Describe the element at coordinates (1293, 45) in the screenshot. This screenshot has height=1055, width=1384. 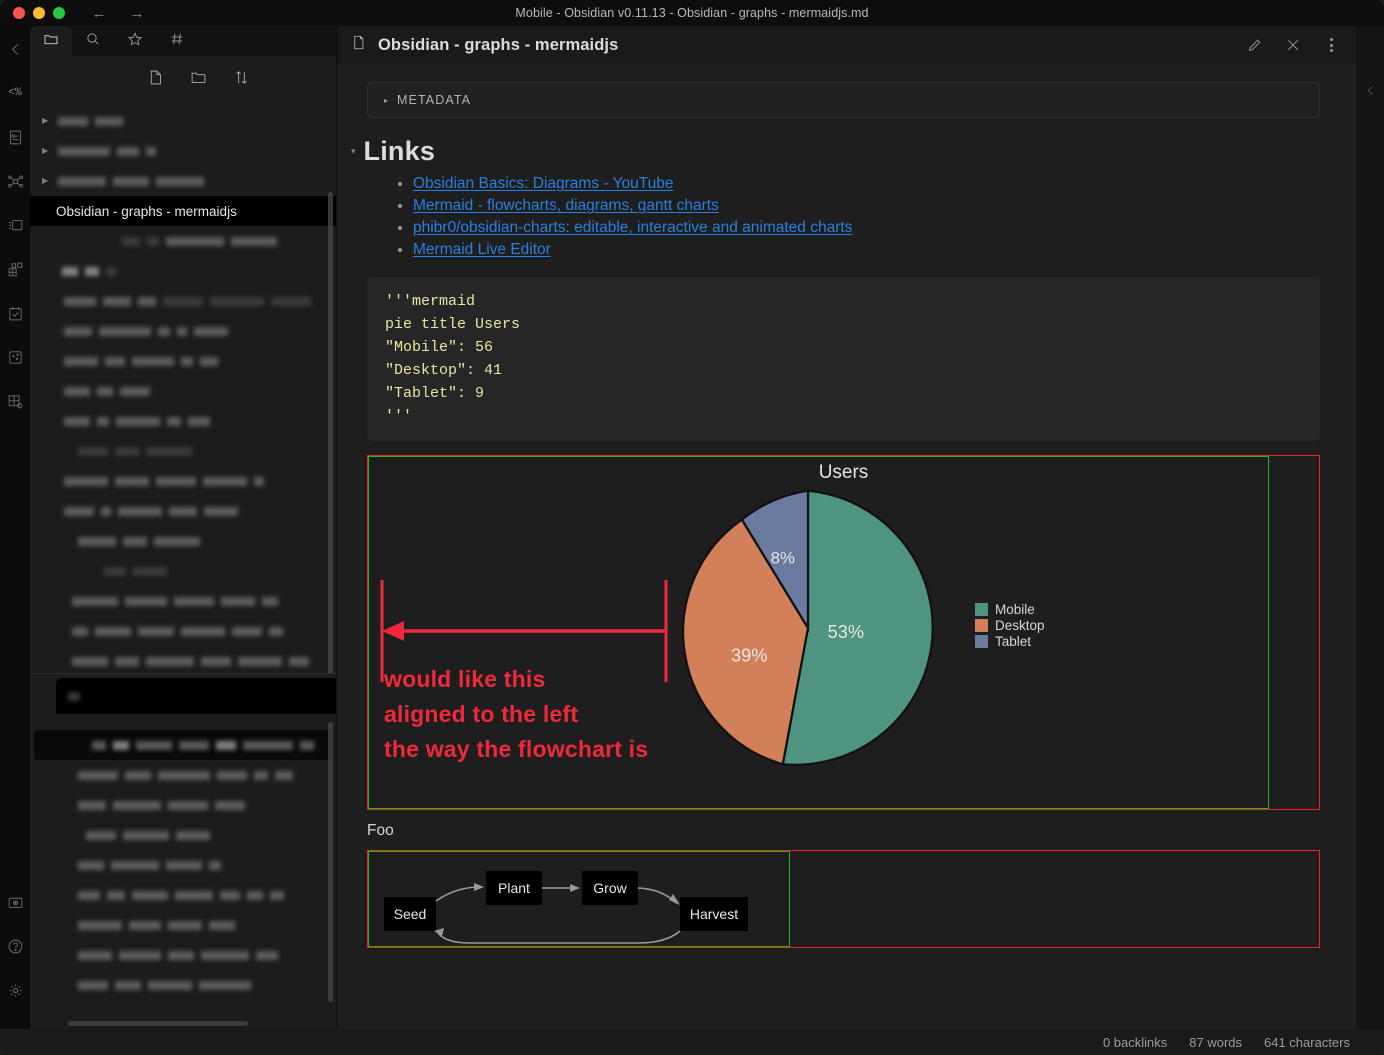
I see `close-icon` at that location.